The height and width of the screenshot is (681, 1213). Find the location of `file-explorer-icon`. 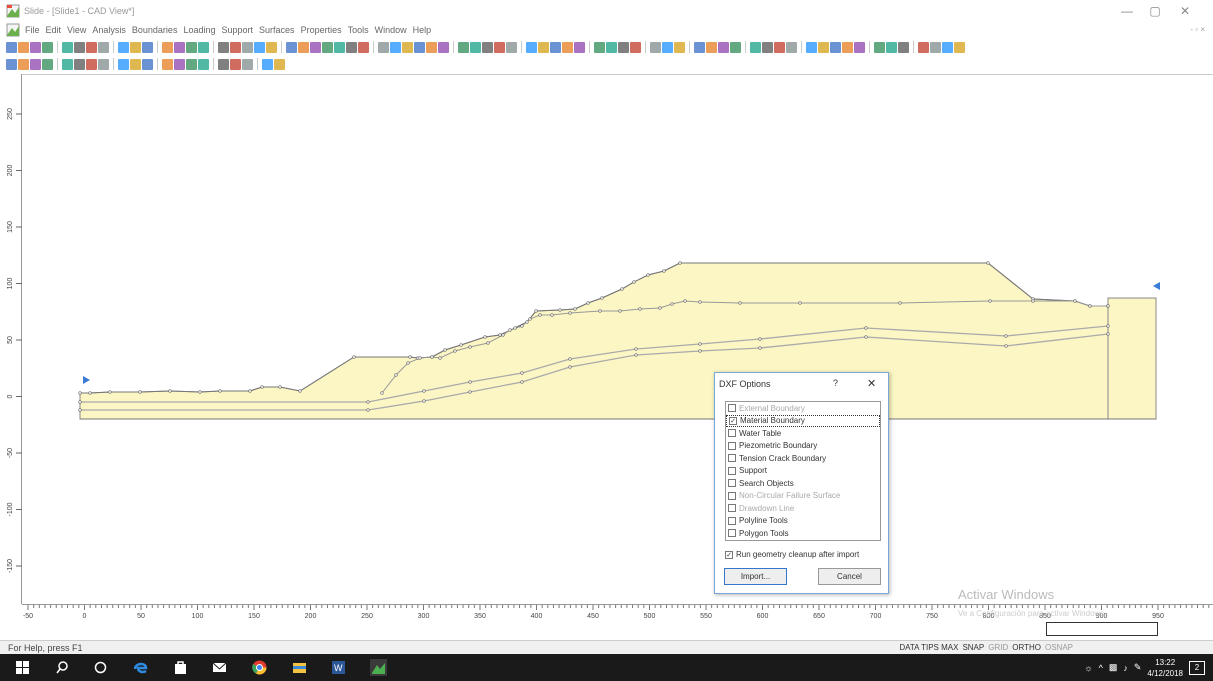

file-explorer-icon is located at coordinates (299, 667).